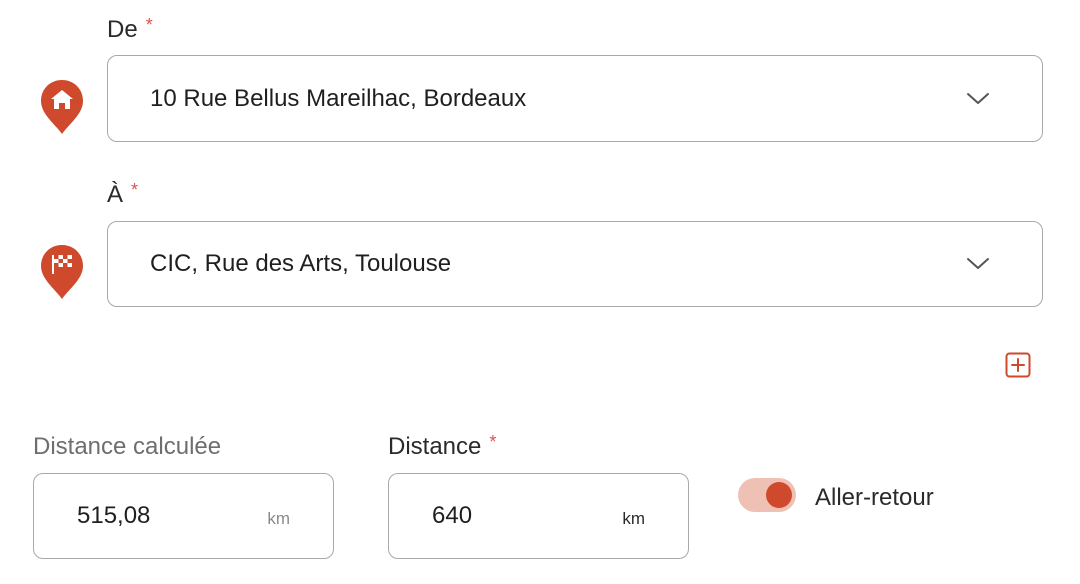 The image size is (1080, 584). I want to click on distance-unit: km, so click(633, 518).